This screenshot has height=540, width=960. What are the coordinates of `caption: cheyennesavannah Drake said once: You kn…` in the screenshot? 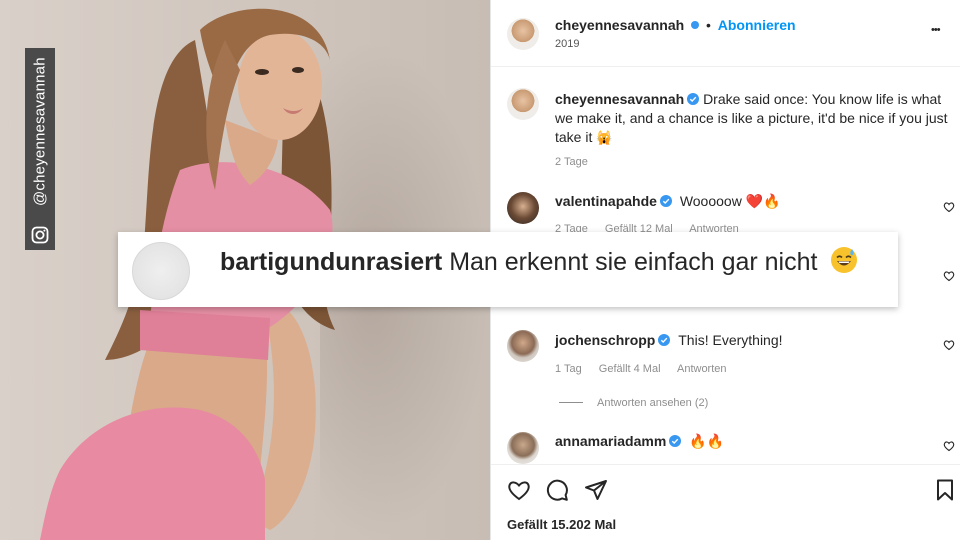 It's located at (752, 118).